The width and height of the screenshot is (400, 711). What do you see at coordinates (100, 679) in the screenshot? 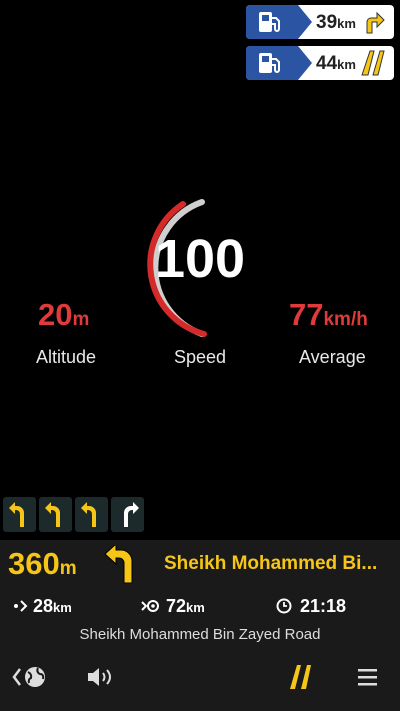
I see `volume-icon` at bounding box center [100, 679].